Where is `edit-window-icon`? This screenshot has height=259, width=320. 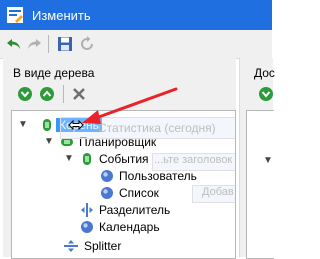 edit-window-icon is located at coordinates (15, 15).